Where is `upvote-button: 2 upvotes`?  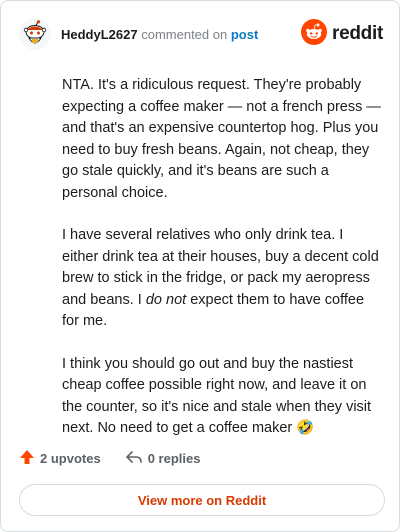
upvote-button: 2 upvotes is located at coordinates (60, 458).